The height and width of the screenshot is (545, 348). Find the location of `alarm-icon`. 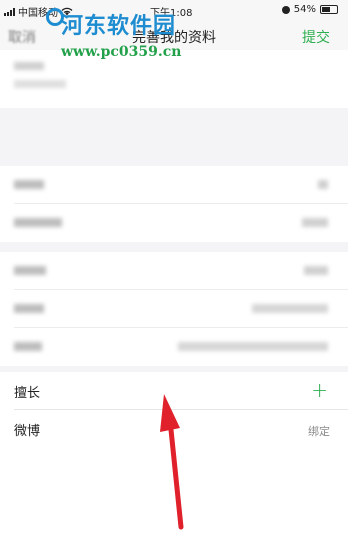

alarm-icon is located at coordinates (285, 9).